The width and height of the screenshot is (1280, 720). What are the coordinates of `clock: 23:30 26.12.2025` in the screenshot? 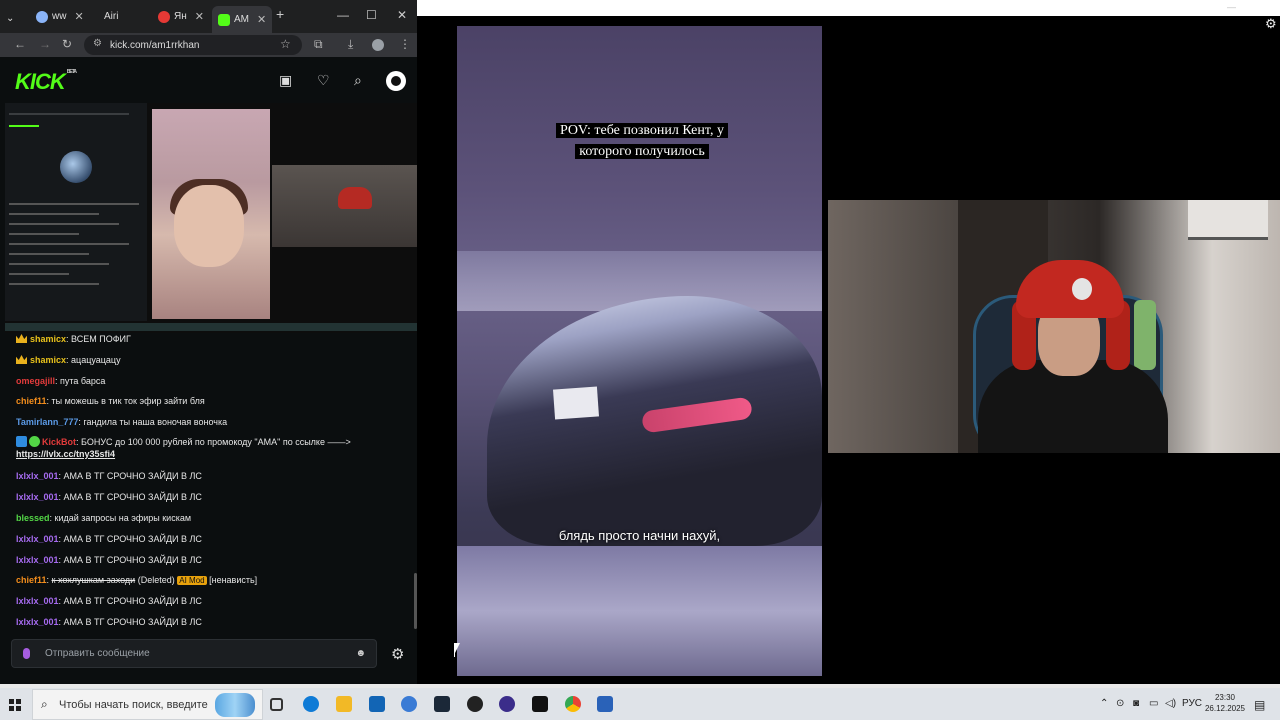 It's located at (1225, 703).